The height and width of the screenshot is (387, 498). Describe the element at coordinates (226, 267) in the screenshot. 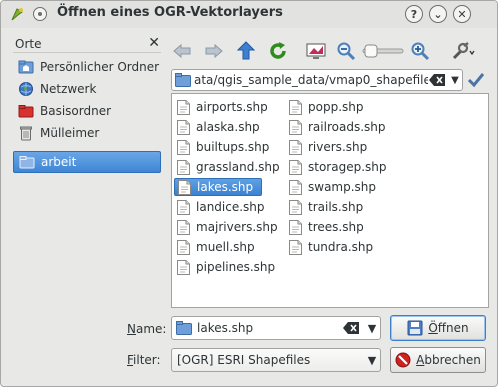

I see `file-item: pipelines.shp` at that location.